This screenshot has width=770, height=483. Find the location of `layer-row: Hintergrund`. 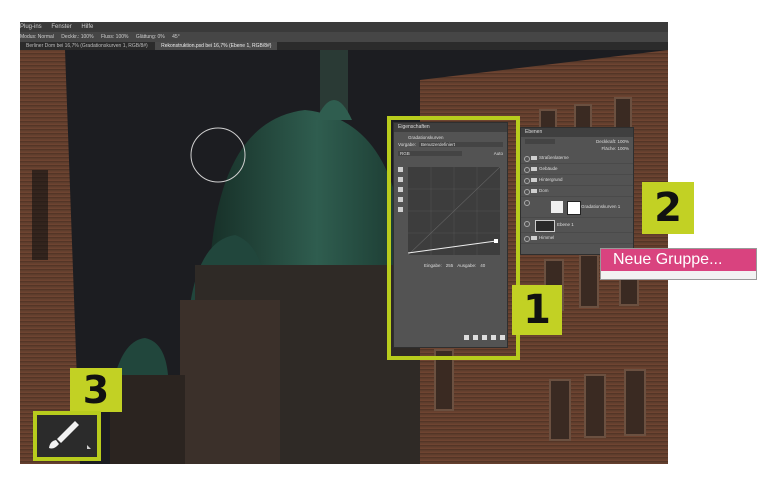

layer-row: Hintergrund is located at coordinates (577, 180).